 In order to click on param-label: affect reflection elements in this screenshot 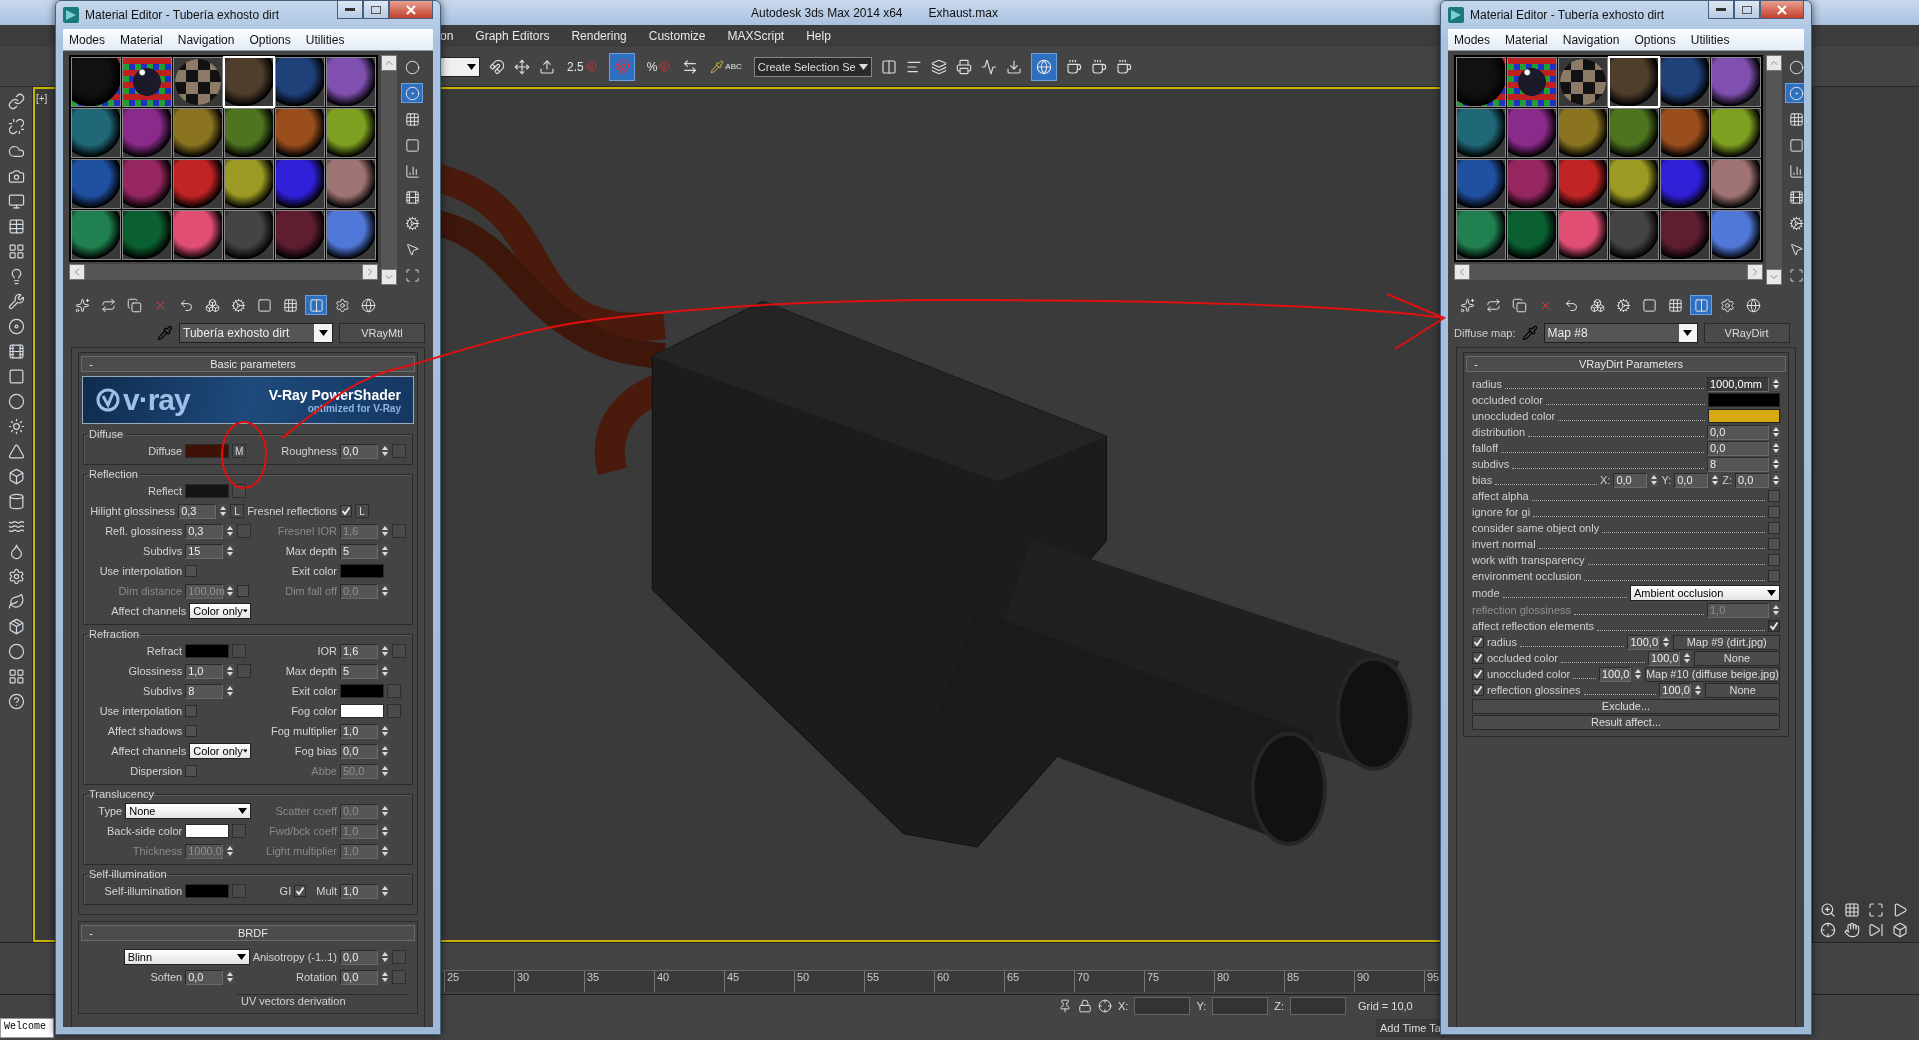, I will do `click(1533, 626)`.